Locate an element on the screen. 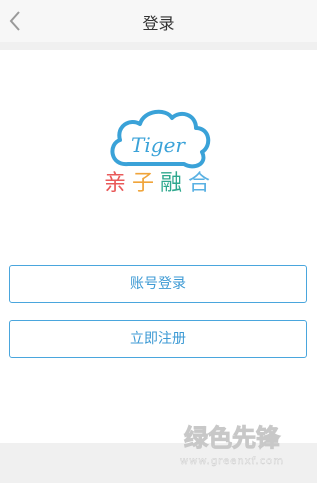  watermark-brand: 绿色先锋 is located at coordinates (232, 438).